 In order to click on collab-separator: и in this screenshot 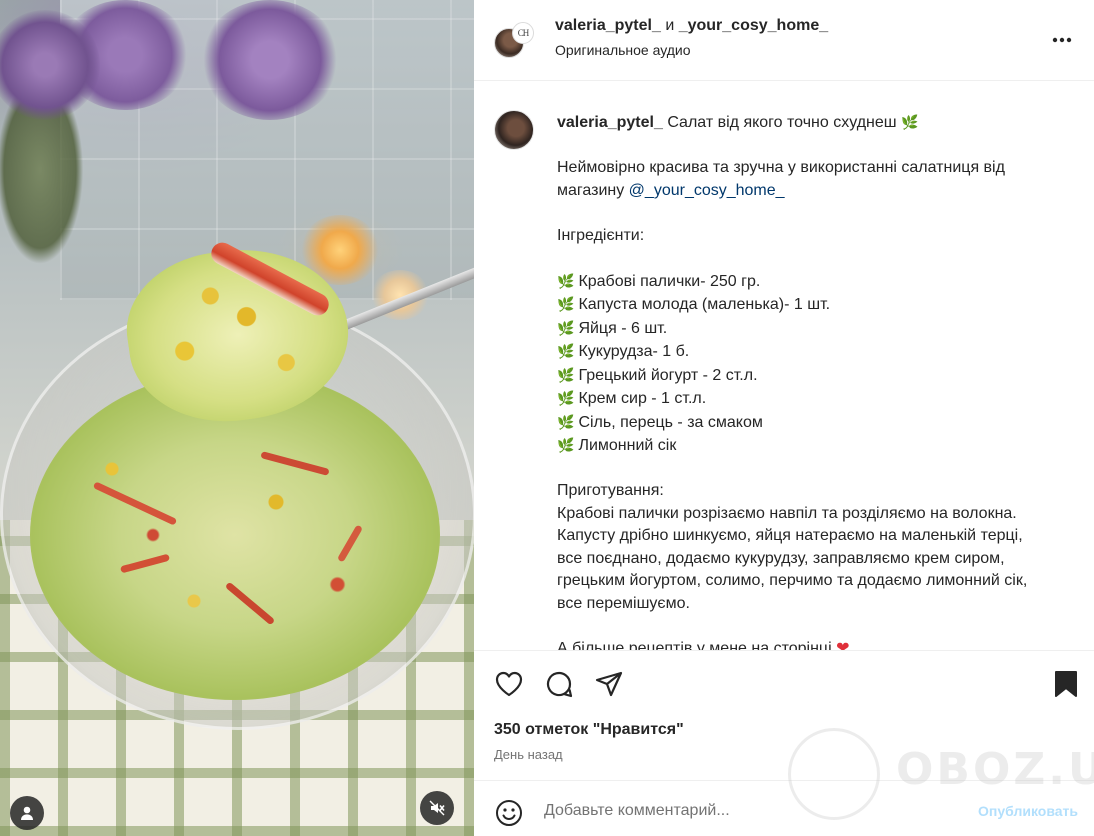, I will do `click(670, 25)`.